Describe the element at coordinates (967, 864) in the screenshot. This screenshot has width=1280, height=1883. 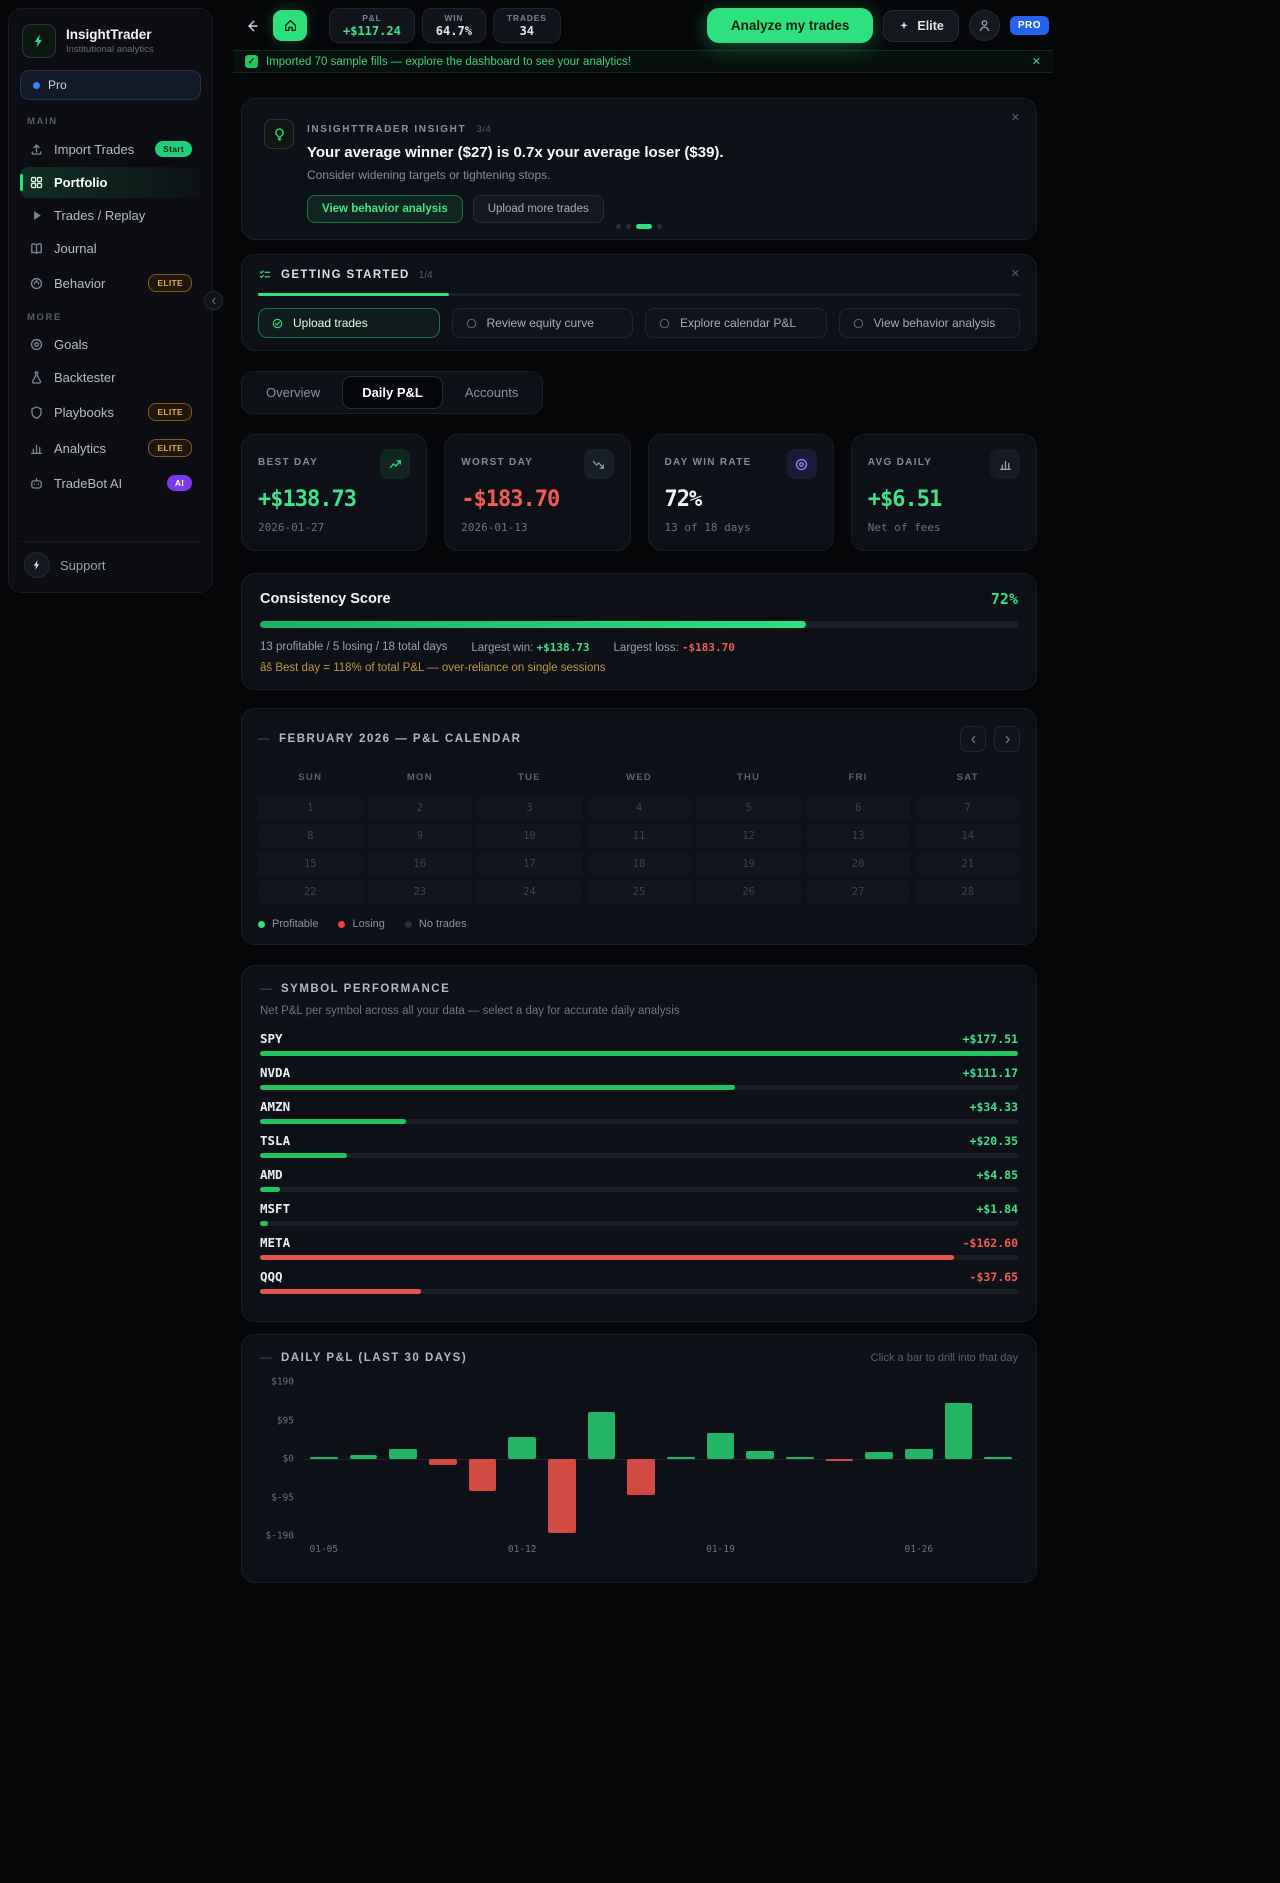
I see `calendar-day: 21` at that location.